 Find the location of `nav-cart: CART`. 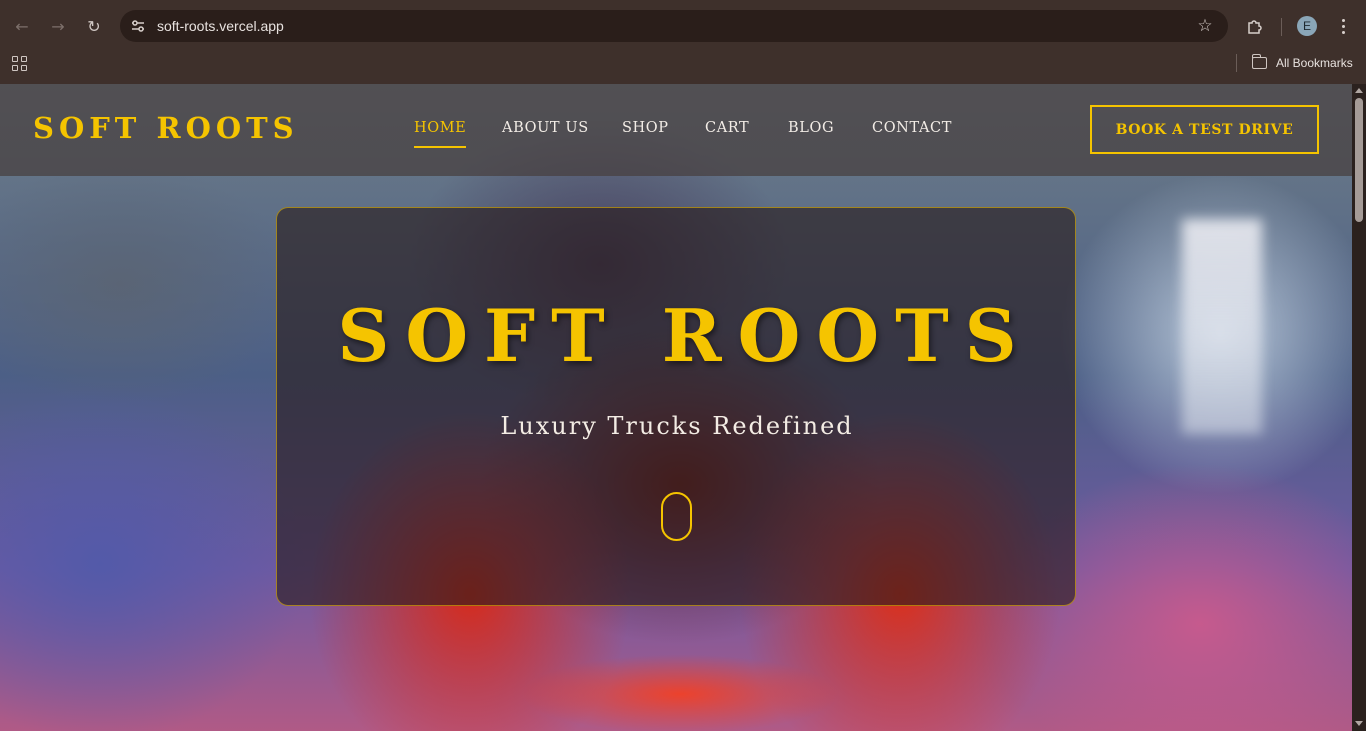

nav-cart: CART is located at coordinates (727, 128).